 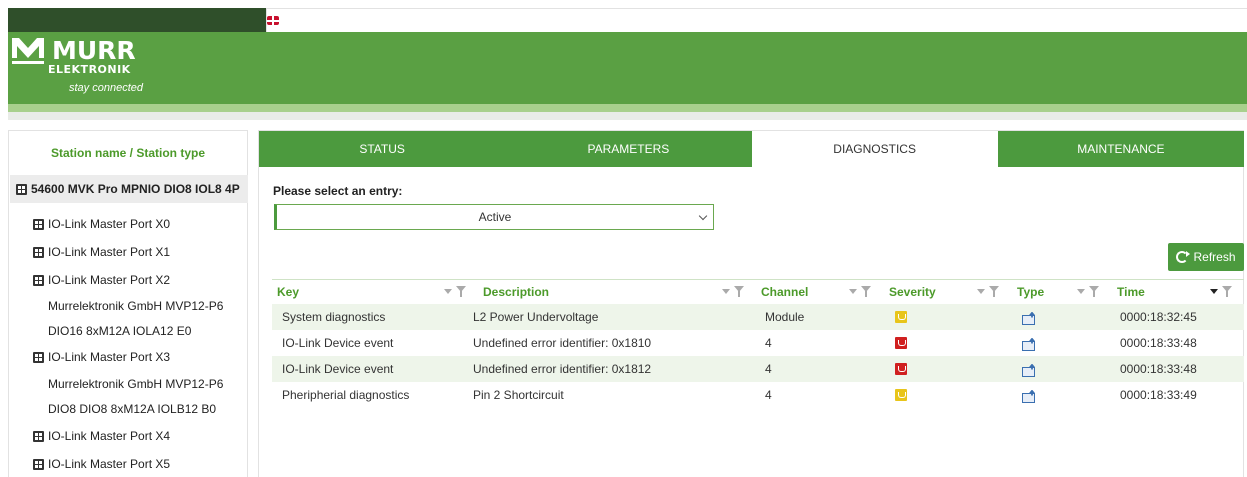 What do you see at coordinates (382, 149) in the screenshot?
I see `tab-status: STATUS` at bounding box center [382, 149].